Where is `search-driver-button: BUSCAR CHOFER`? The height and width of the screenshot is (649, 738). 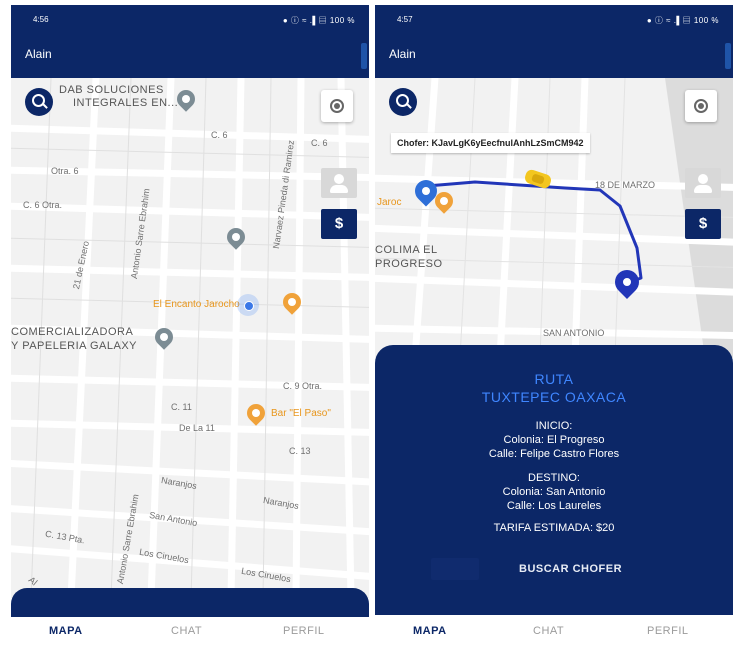 search-driver-button: BUSCAR CHOFER is located at coordinates (570, 569).